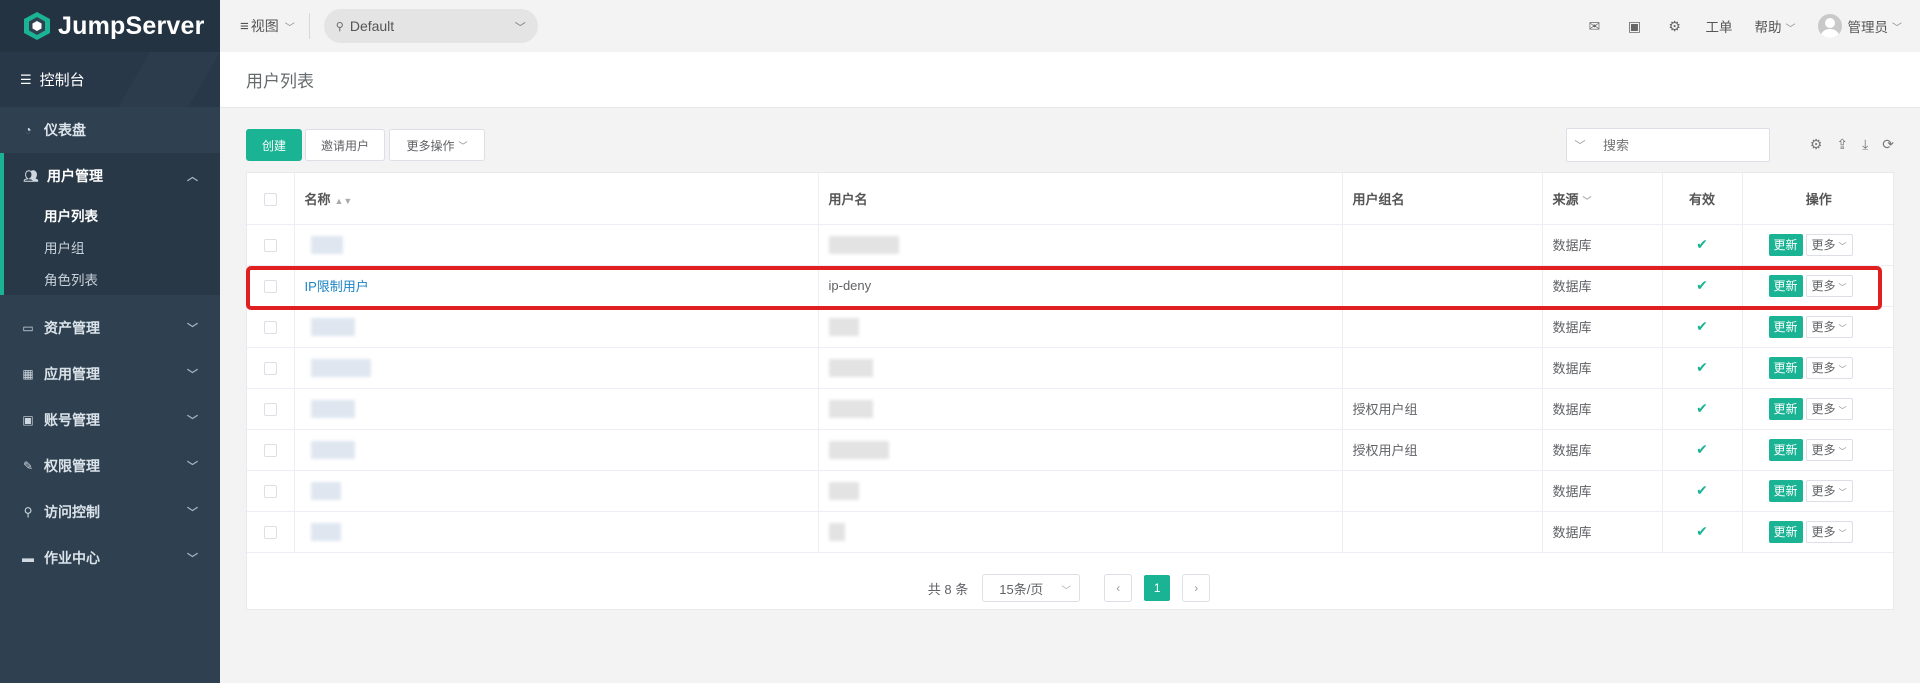 This screenshot has width=1920, height=683. Describe the element at coordinates (26, 79) in the screenshot. I see `sliders-icon: ☰` at that location.